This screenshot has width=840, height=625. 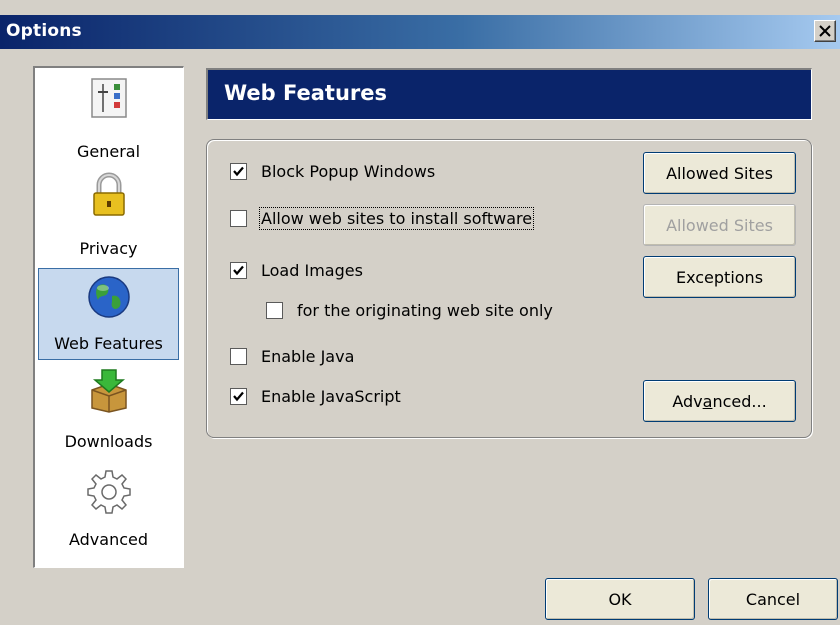 I want to click on block-popups-checkbox: Block Popup Windows, so click(x=332, y=171).